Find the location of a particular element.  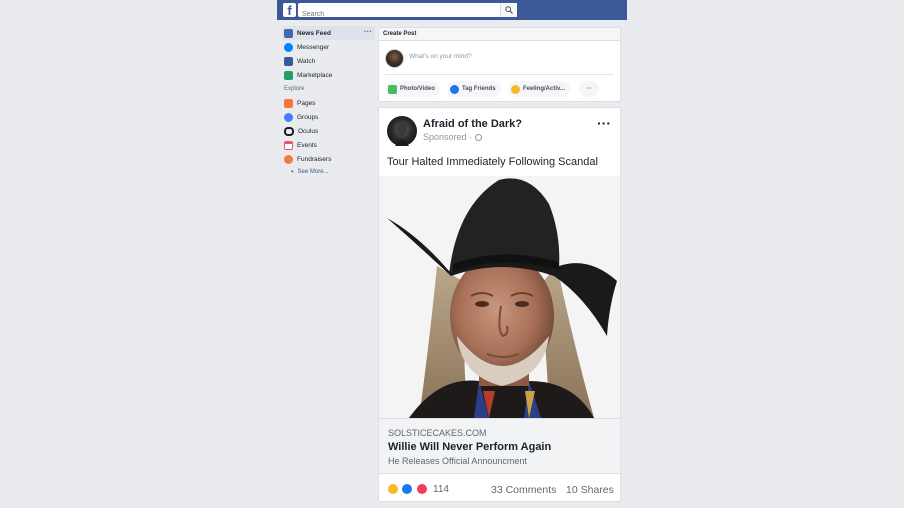

sidebar-item-pages: Pages is located at coordinates (328, 103).